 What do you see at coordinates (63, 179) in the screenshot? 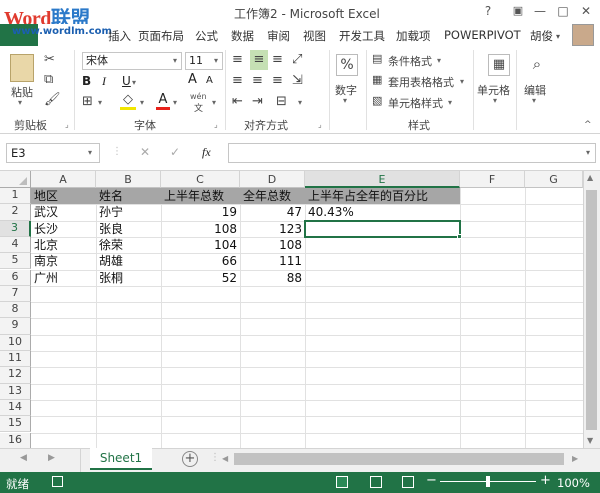
I see `column-header-a: A` at bounding box center [63, 179].